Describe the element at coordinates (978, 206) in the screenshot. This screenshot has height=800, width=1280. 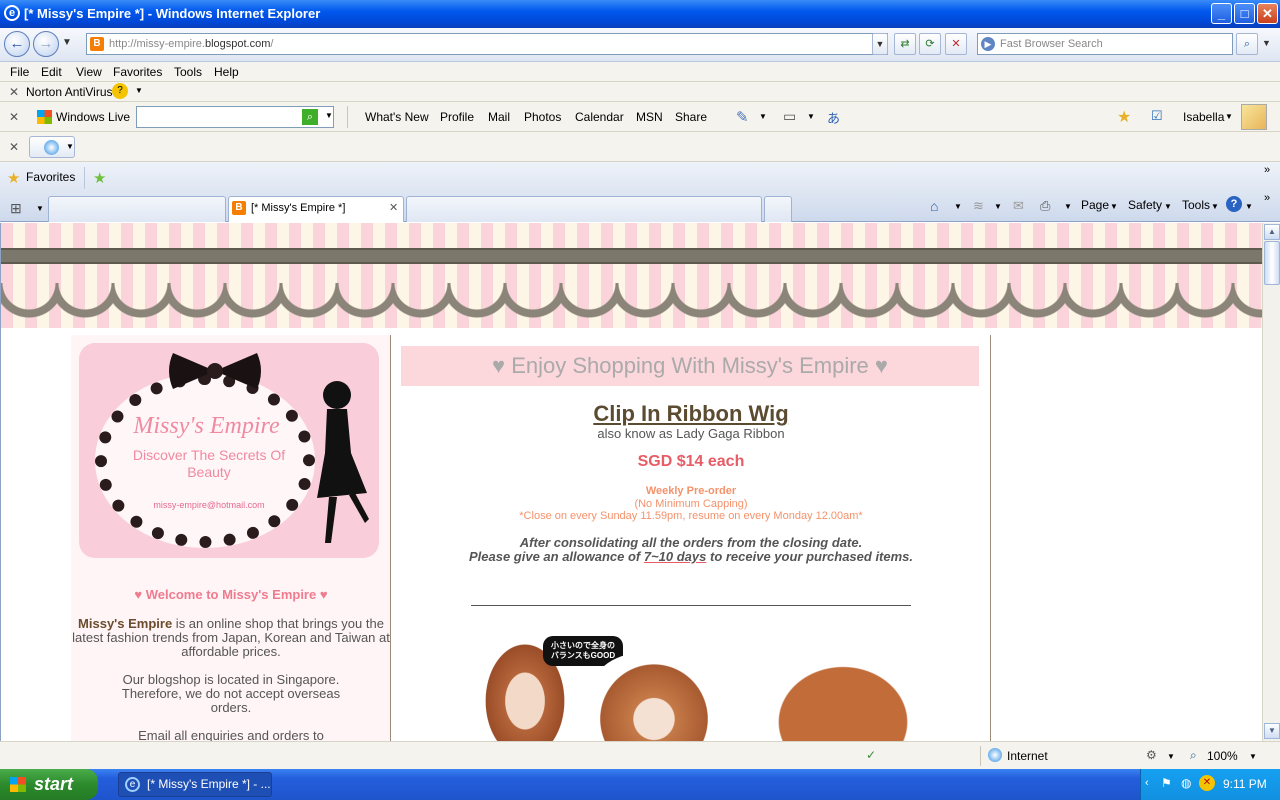
I see `feeds-icon: ≋` at that location.